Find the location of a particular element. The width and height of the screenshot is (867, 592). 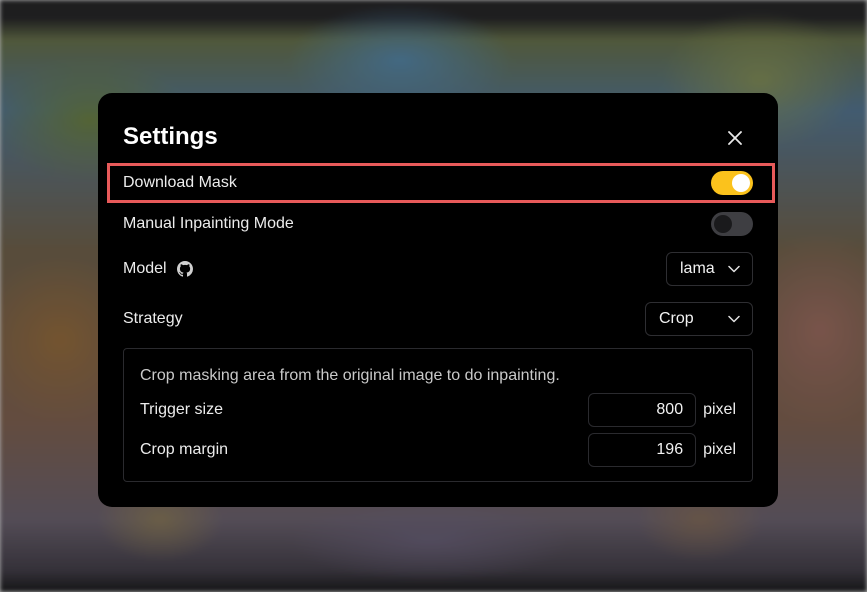

strategy-select-value: Crop is located at coordinates (676, 318).